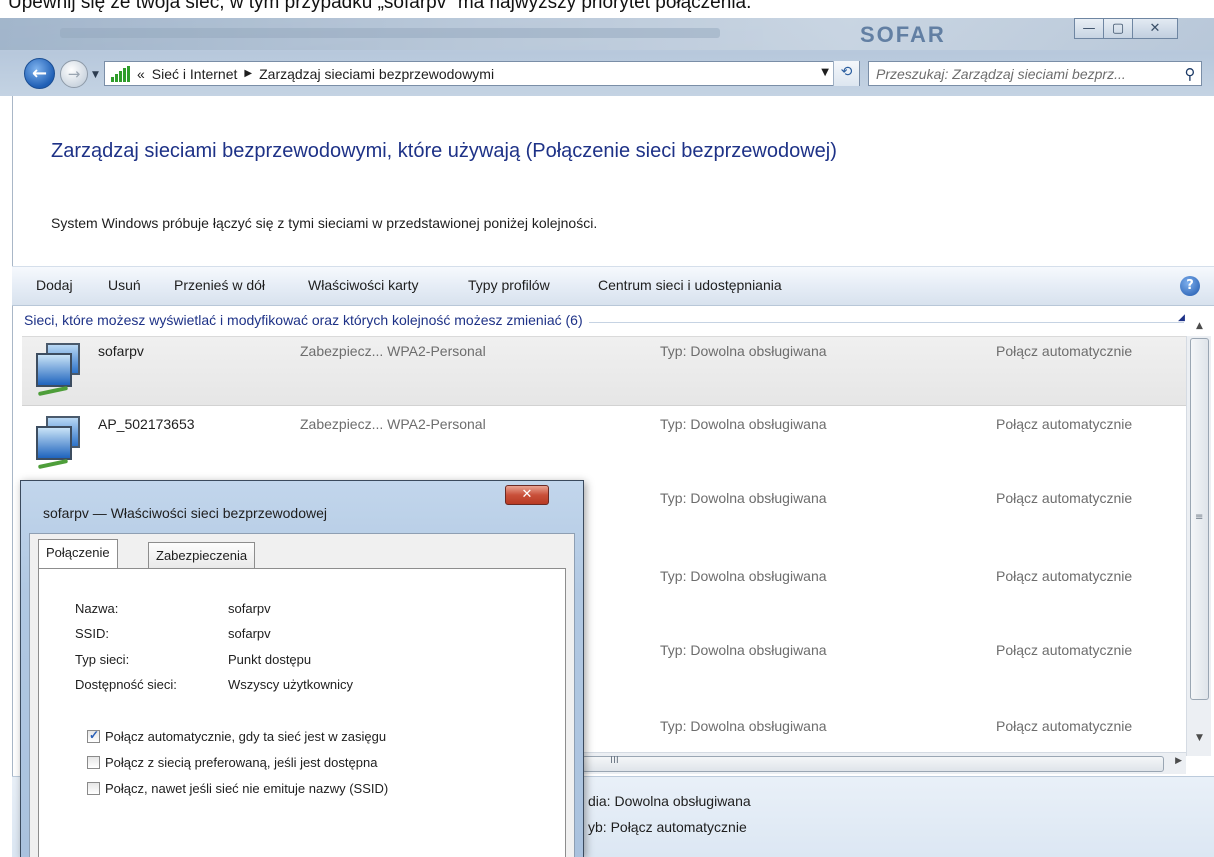 Image resolution: width=1214 pixels, height=857 pixels. Describe the element at coordinates (1155, 28) in the screenshot. I see `window-close-button: ✕` at that location.